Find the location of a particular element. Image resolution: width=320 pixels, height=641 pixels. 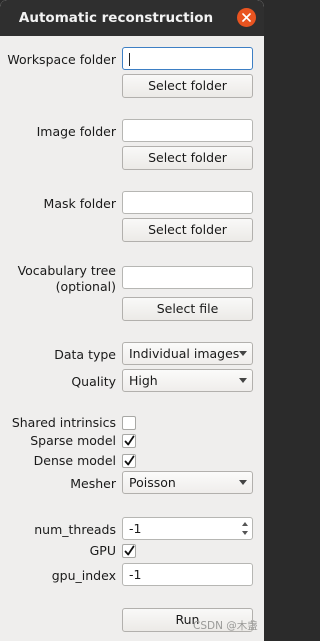

close-icon is located at coordinates (246, 17).